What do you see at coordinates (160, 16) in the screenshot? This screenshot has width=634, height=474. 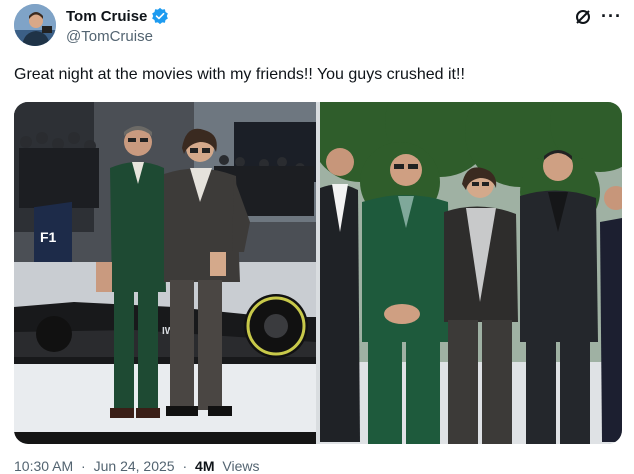 I see `verified-badge-icon` at bounding box center [160, 16].